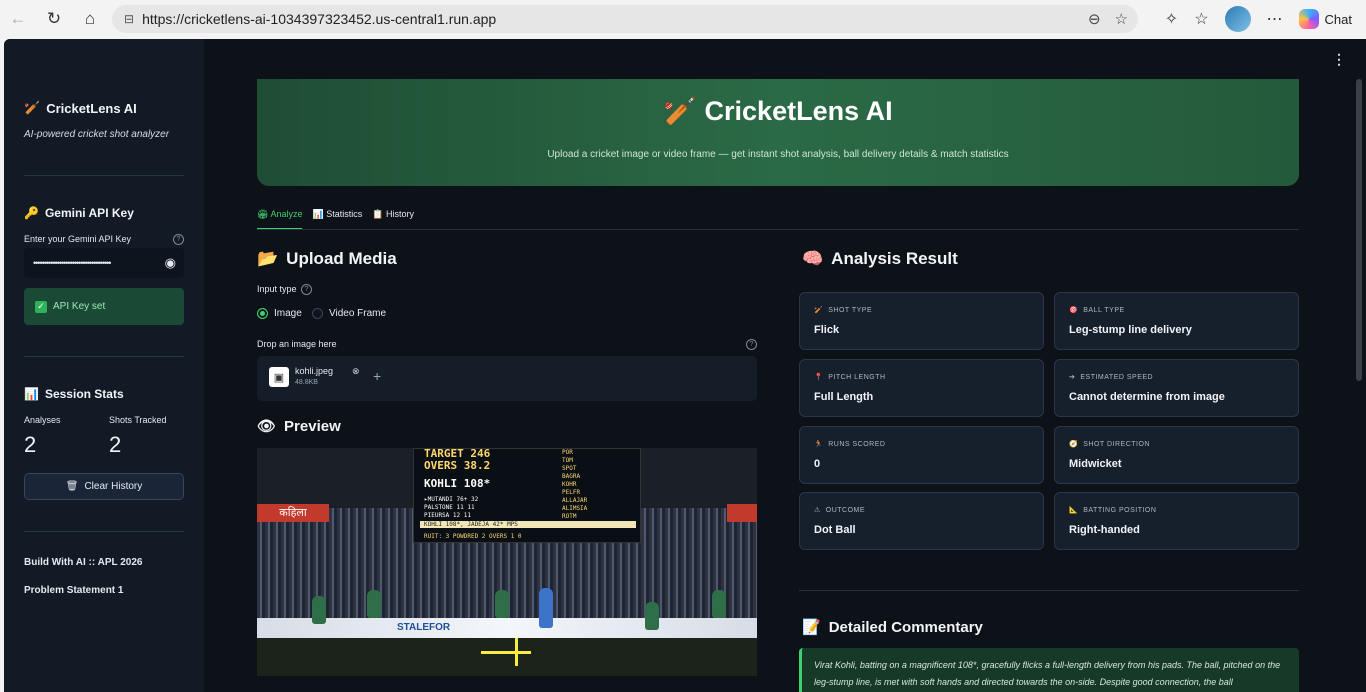 This screenshot has height=692, width=1366. I want to click on extensions-icon: ✧, so click(1171, 19).